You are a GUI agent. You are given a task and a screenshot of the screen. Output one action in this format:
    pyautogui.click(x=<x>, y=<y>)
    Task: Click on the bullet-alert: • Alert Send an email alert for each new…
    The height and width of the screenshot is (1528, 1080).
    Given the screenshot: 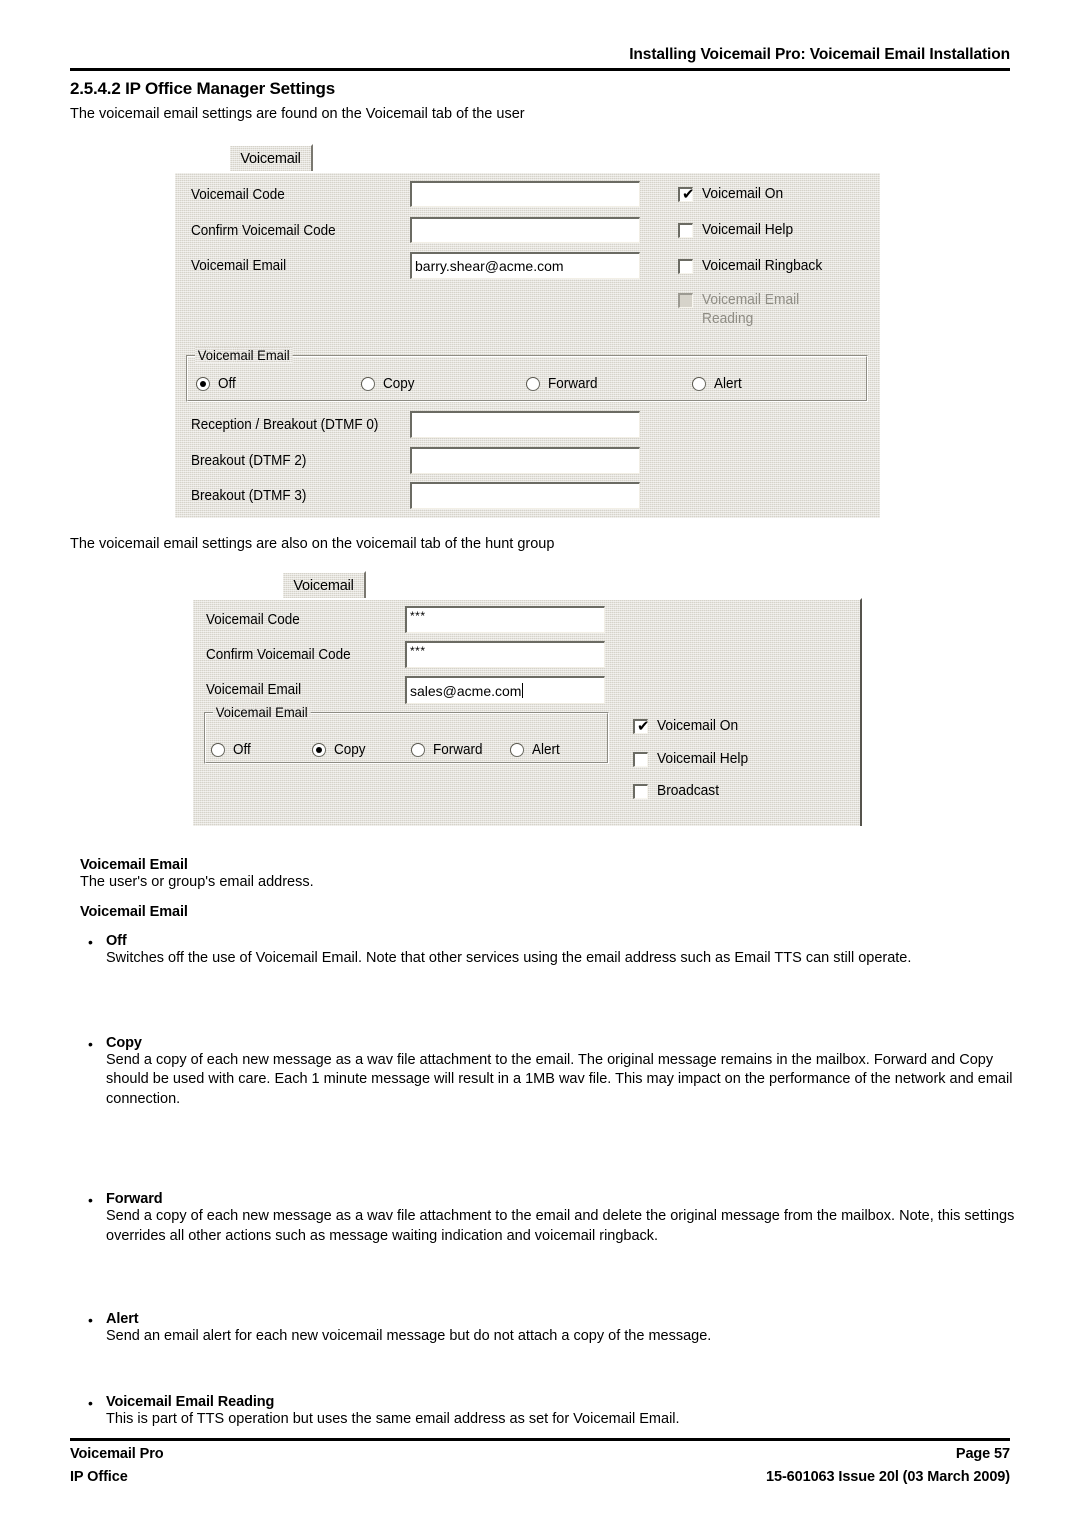 What is the action you would take?
    pyautogui.click(x=558, y=1329)
    